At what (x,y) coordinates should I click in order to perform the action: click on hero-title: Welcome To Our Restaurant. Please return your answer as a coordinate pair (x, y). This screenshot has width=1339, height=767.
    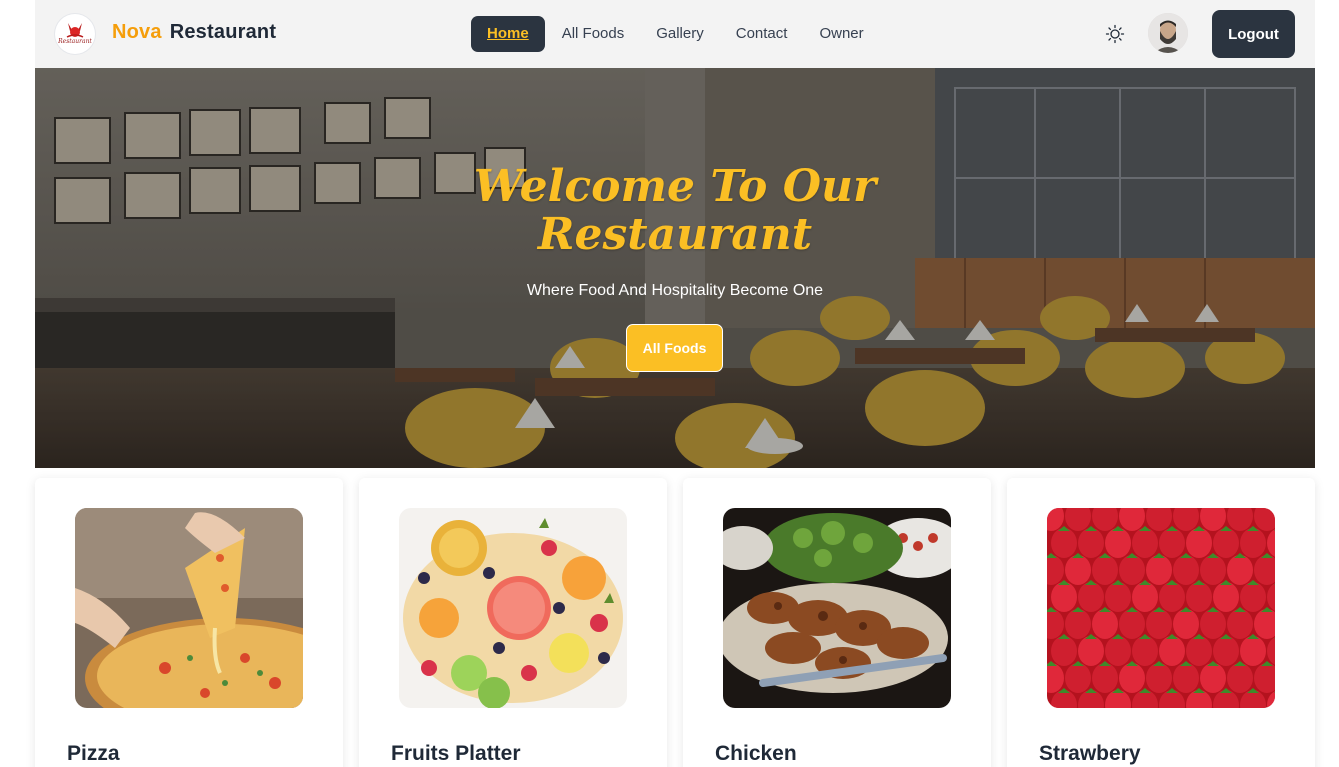
    Looking at the image, I should click on (675, 211).